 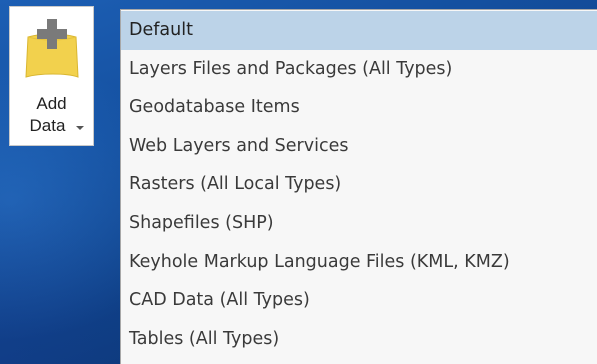 What do you see at coordinates (359, 339) in the screenshot?
I see `menu-item-tables: Tables (All Types)` at bounding box center [359, 339].